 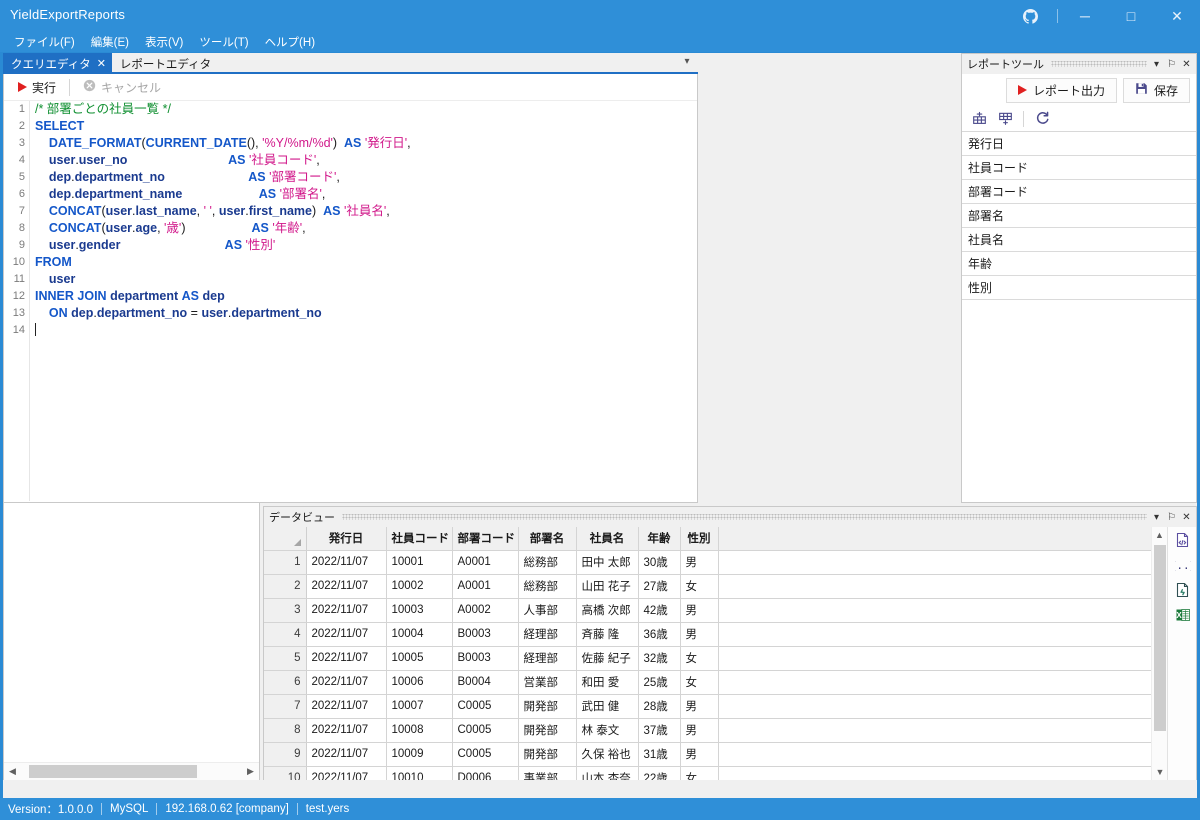 What do you see at coordinates (659, 682) in the screenshot?
I see `table-cell: 25歳` at bounding box center [659, 682].